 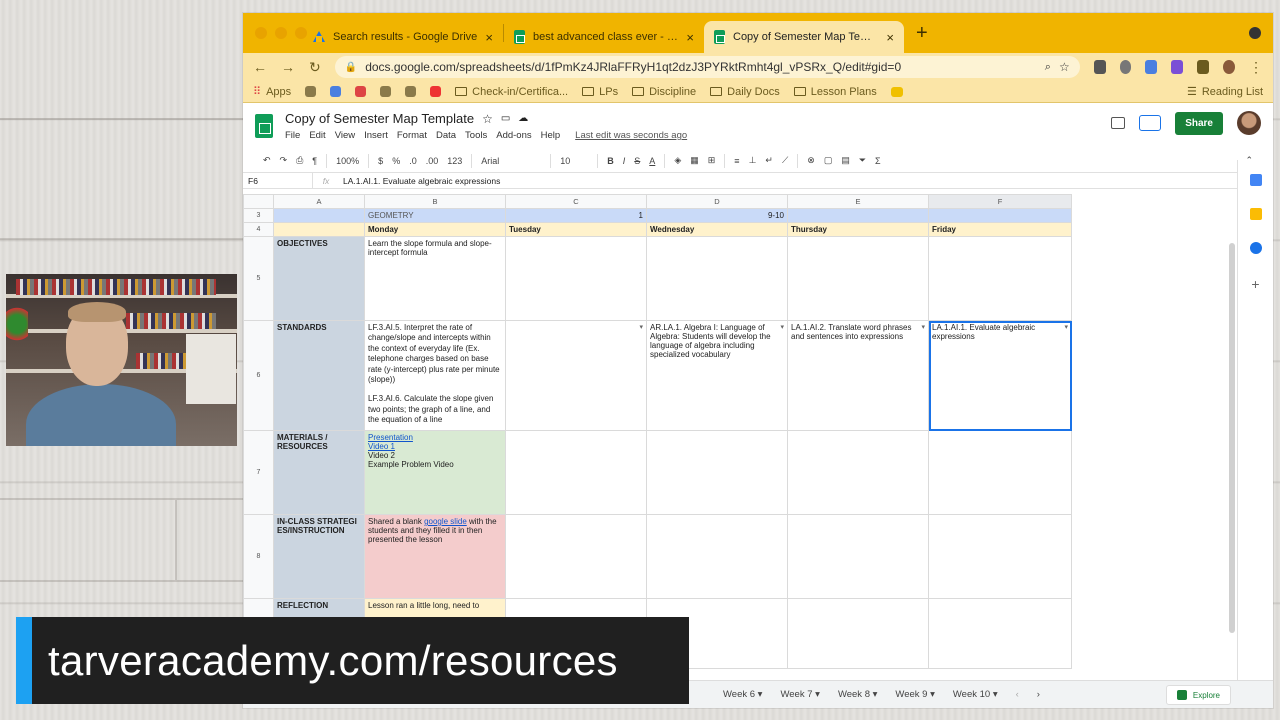 I want to click on gmail-icon, so click(x=361, y=91).